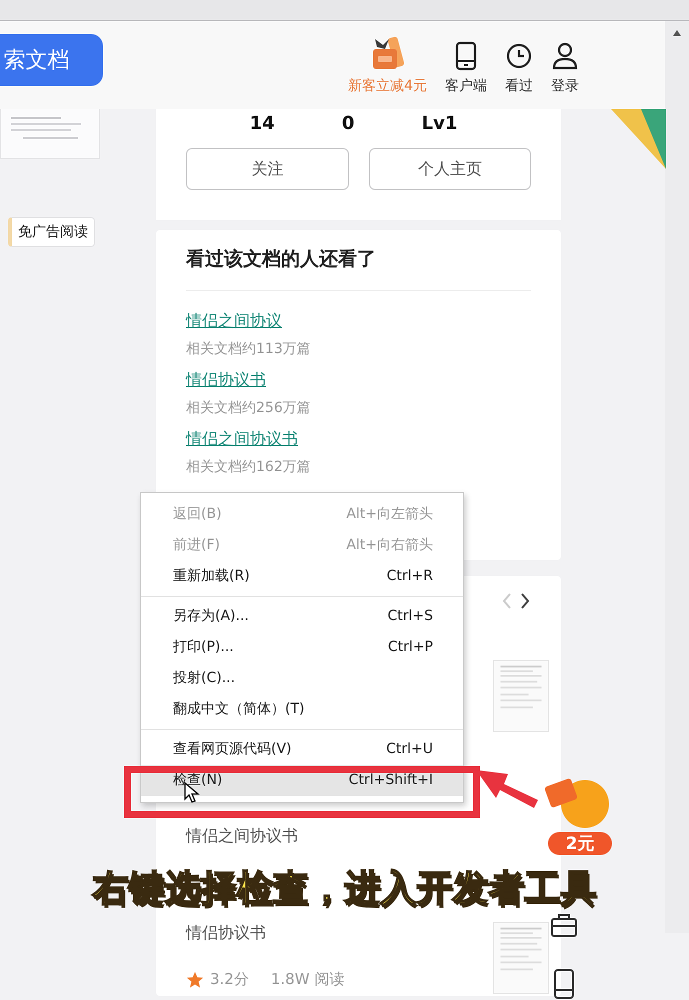 The width and height of the screenshot is (689, 1000). Describe the element at coordinates (677, 477) in the screenshot. I see `scrollbar` at that location.